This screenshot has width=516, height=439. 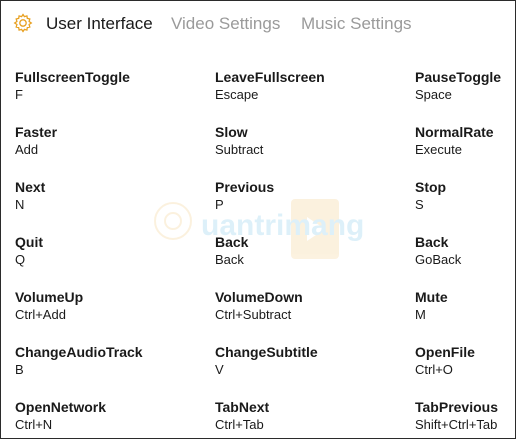 What do you see at coordinates (456, 407) in the screenshot?
I see `shortcut-name: TabPrevious` at bounding box center [456, 407].